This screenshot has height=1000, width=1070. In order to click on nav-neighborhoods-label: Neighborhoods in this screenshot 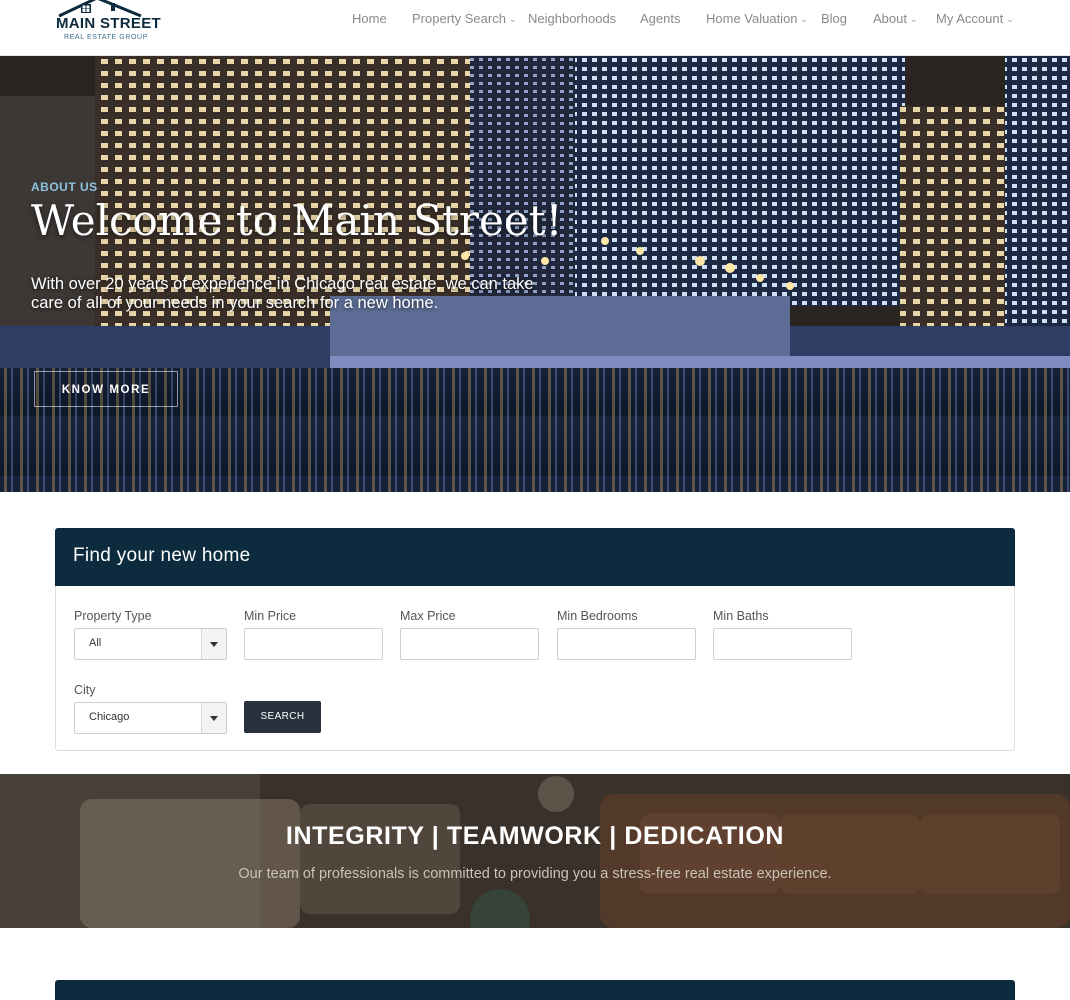, I will do `click(572, 18)`.